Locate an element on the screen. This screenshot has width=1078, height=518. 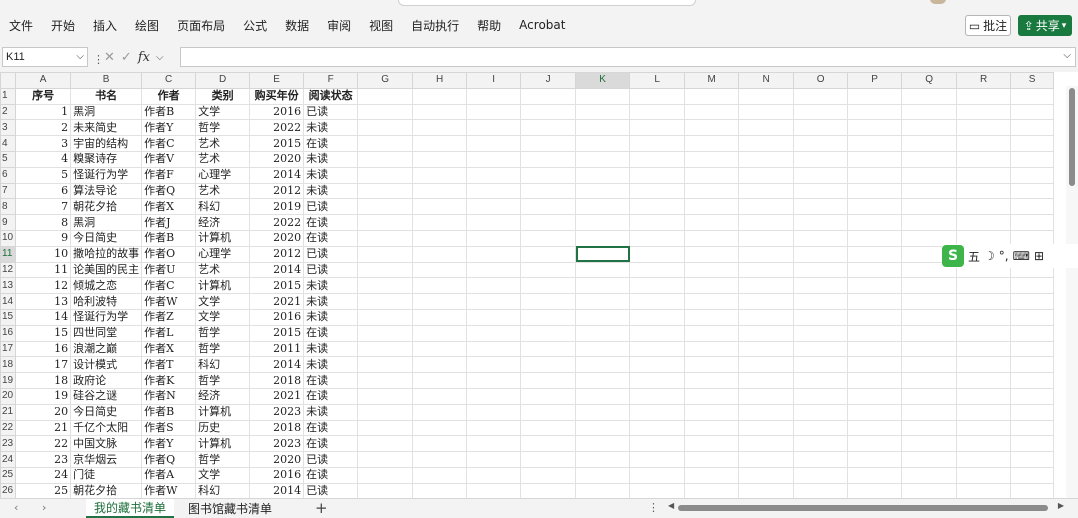
row-header: 19 is located at coordinates (8, 380).